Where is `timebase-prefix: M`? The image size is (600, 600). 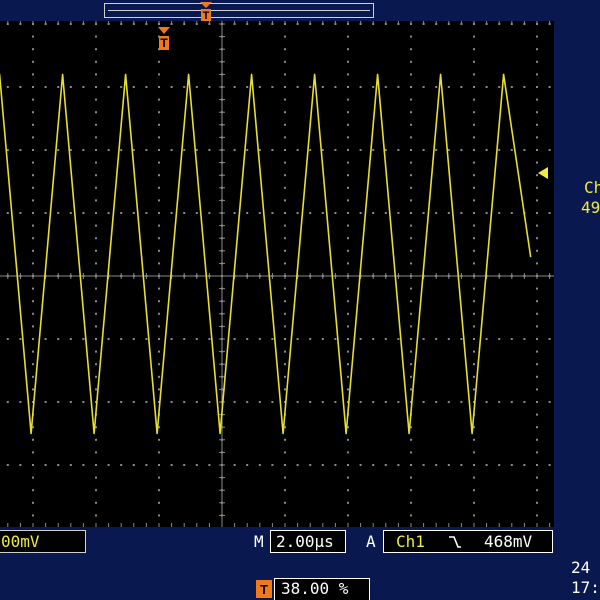
timebase-prefix: M is located at coordinates (259, 541).